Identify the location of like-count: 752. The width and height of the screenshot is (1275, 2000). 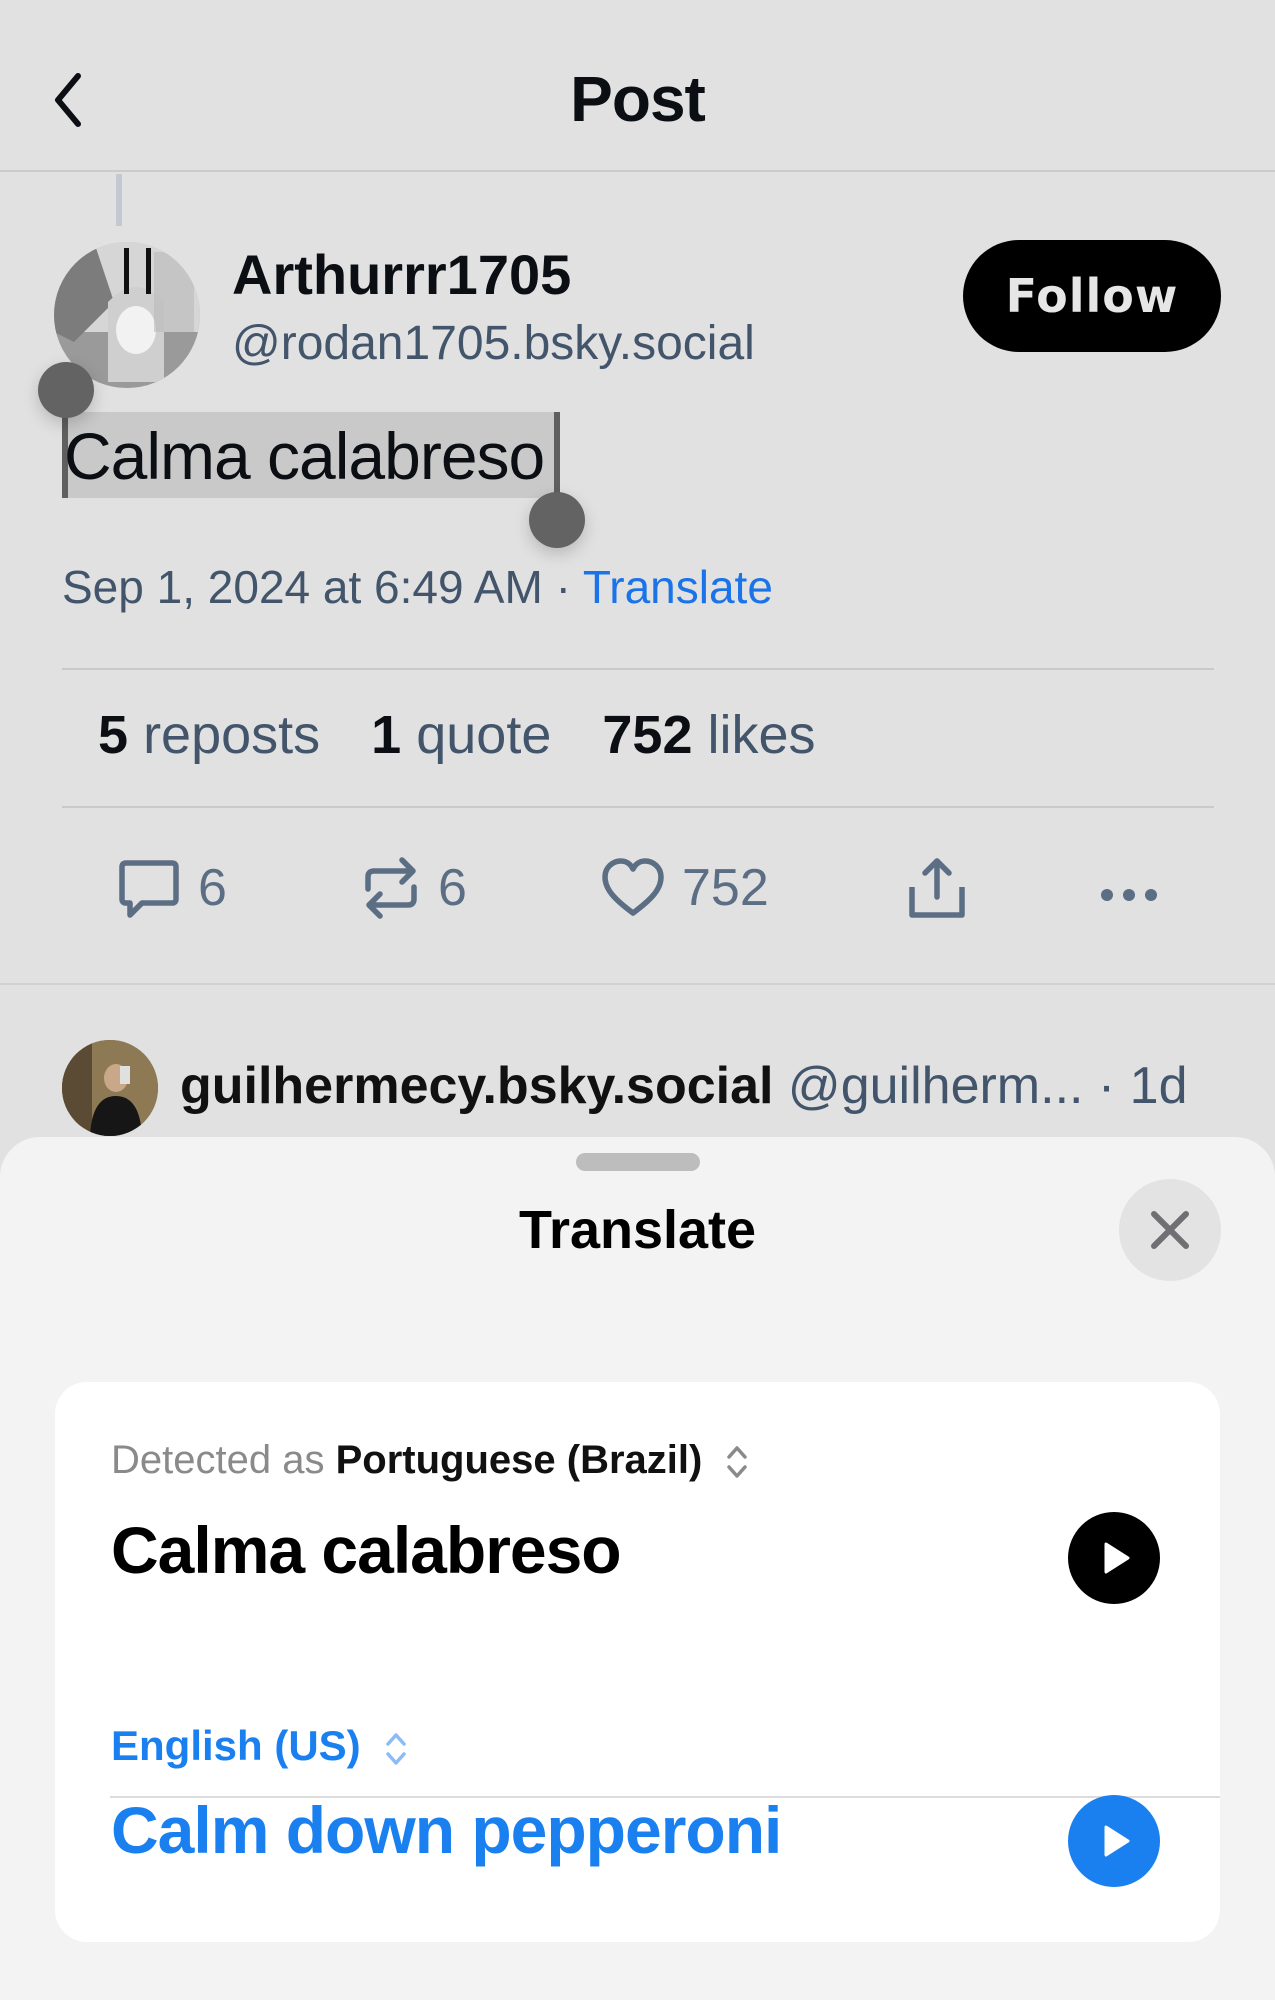
(725, 888).